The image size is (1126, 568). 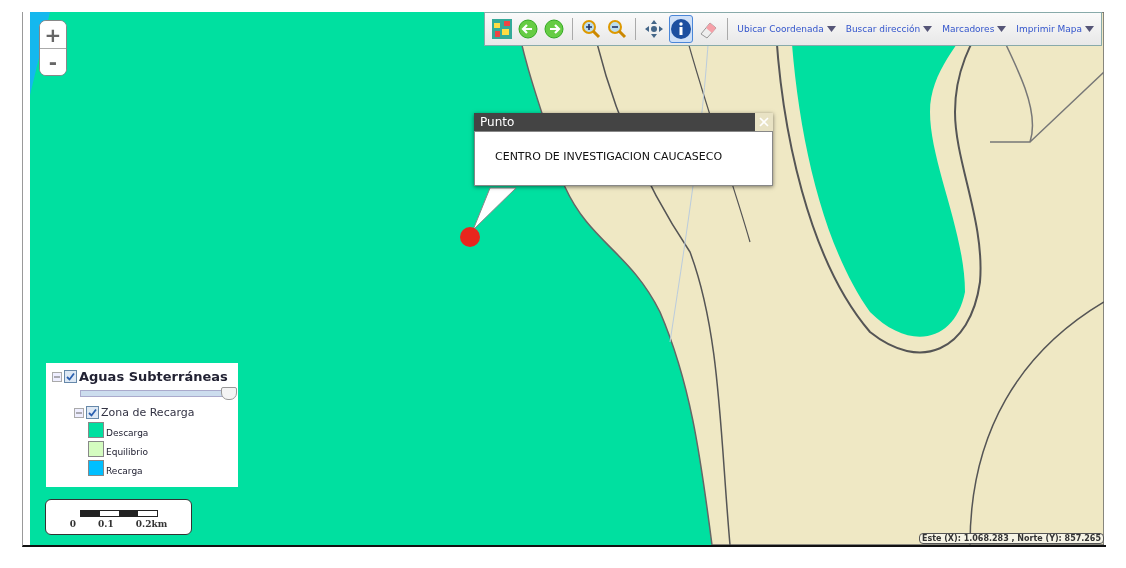 I want to click on slider-thumb, so click(x=229, y=393).